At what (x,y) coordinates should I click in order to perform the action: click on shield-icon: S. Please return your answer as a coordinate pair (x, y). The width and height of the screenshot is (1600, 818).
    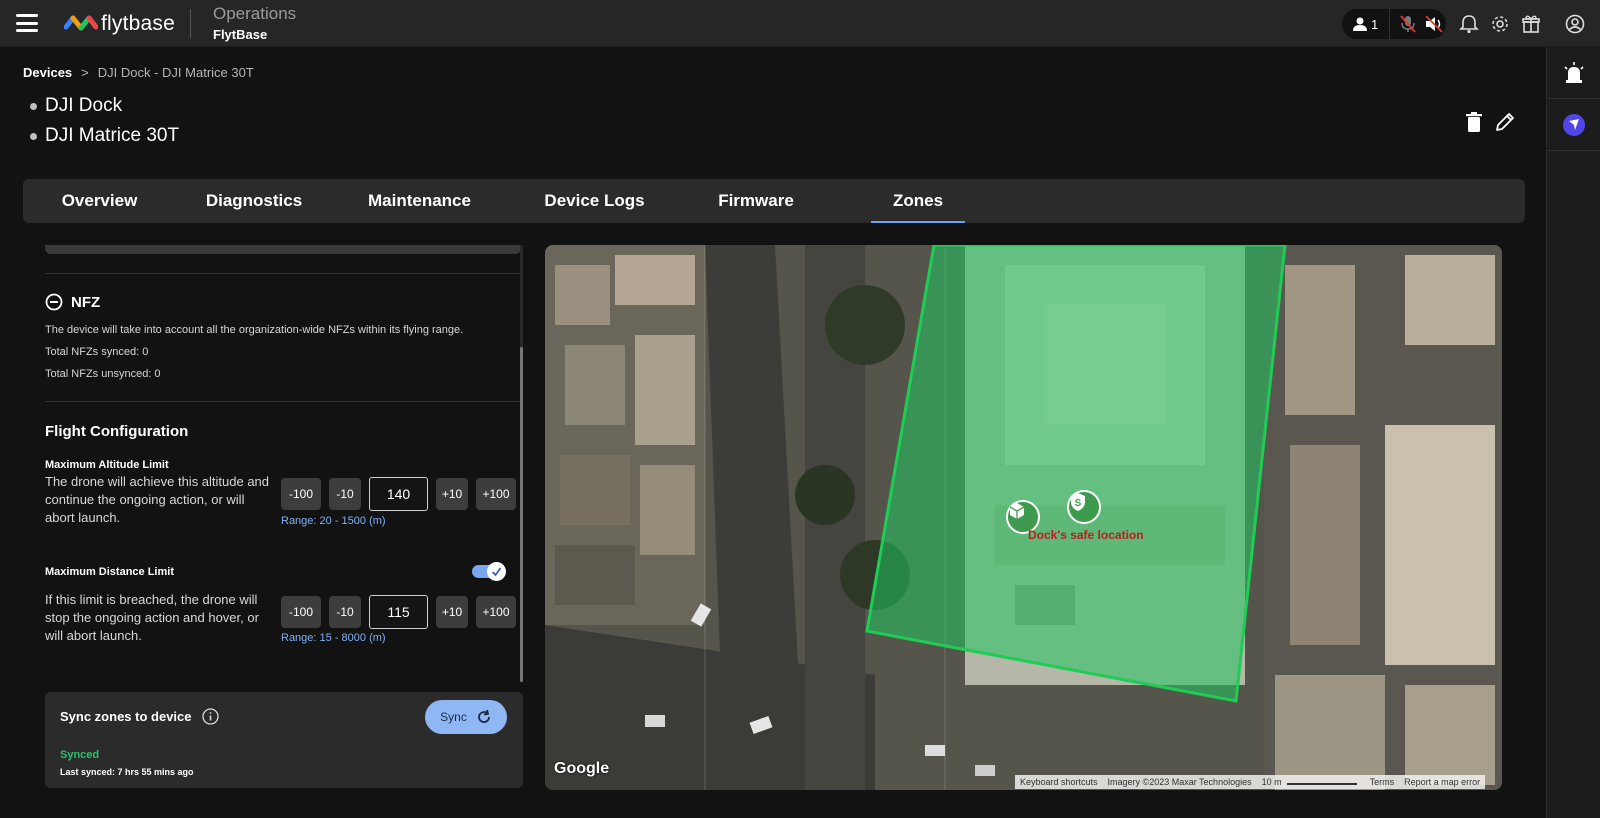
    Looking at the image, I should click on (1078, 502).